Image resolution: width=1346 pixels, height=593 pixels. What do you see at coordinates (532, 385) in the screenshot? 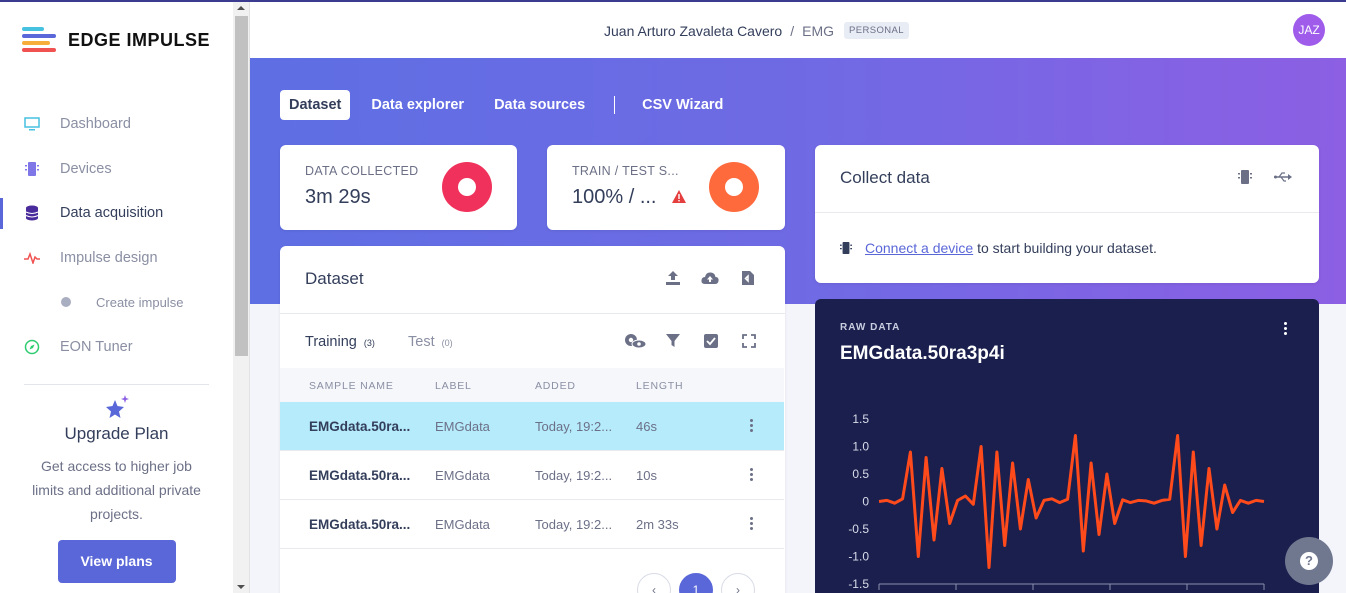
I see `table-header: SAMPLE NAME LABEL ADDED LENGTH` at bounding box center [532, 385].